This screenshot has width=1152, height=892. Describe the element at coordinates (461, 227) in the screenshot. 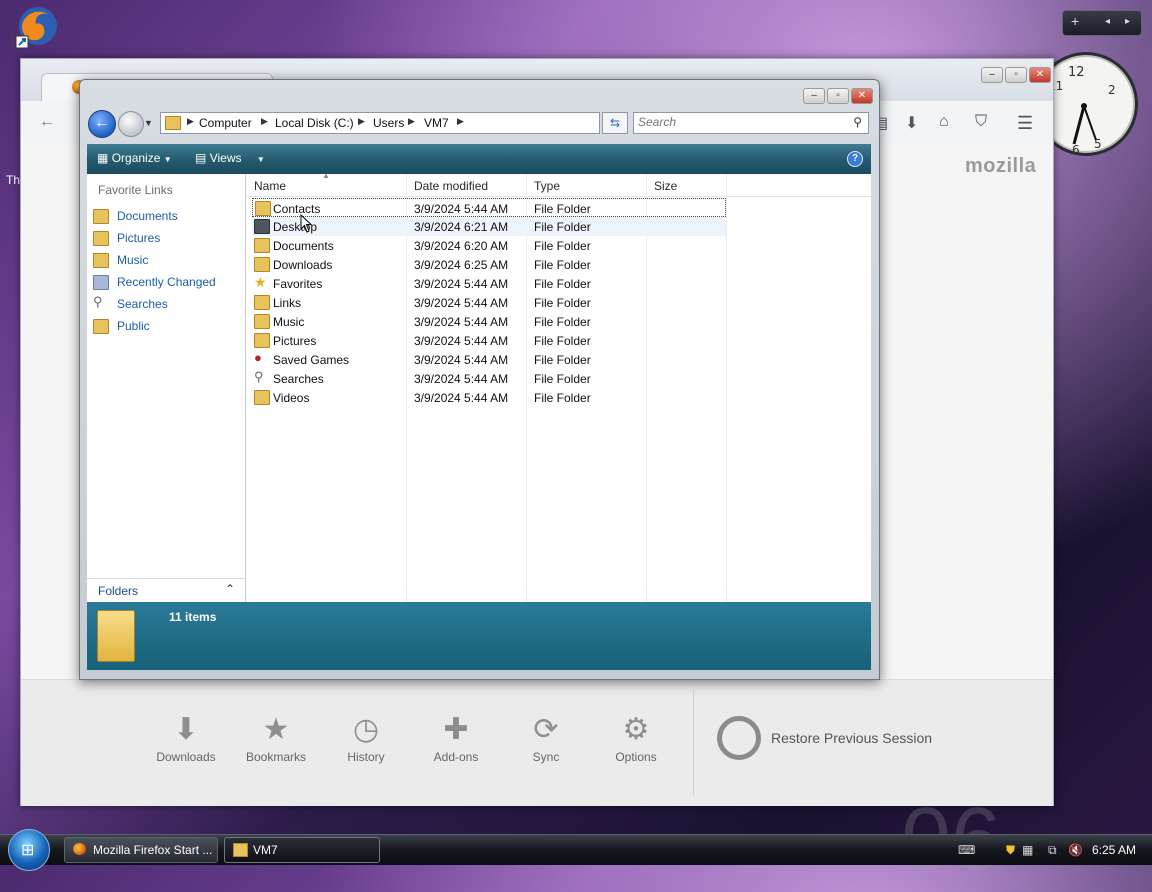

I see `file-date: 3/9/2024 6:21 AM` at that location.